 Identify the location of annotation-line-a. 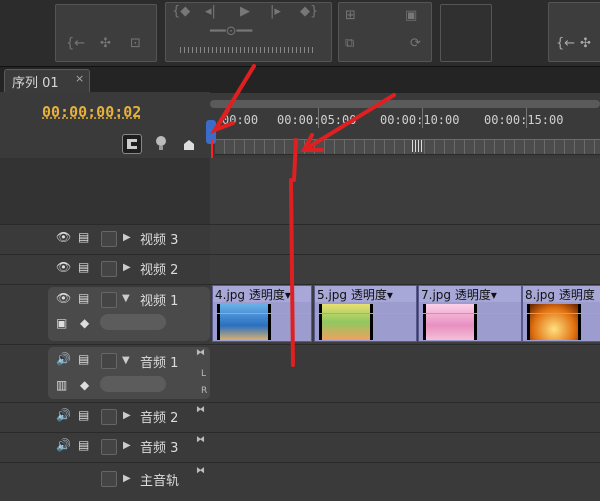
(295, 160).